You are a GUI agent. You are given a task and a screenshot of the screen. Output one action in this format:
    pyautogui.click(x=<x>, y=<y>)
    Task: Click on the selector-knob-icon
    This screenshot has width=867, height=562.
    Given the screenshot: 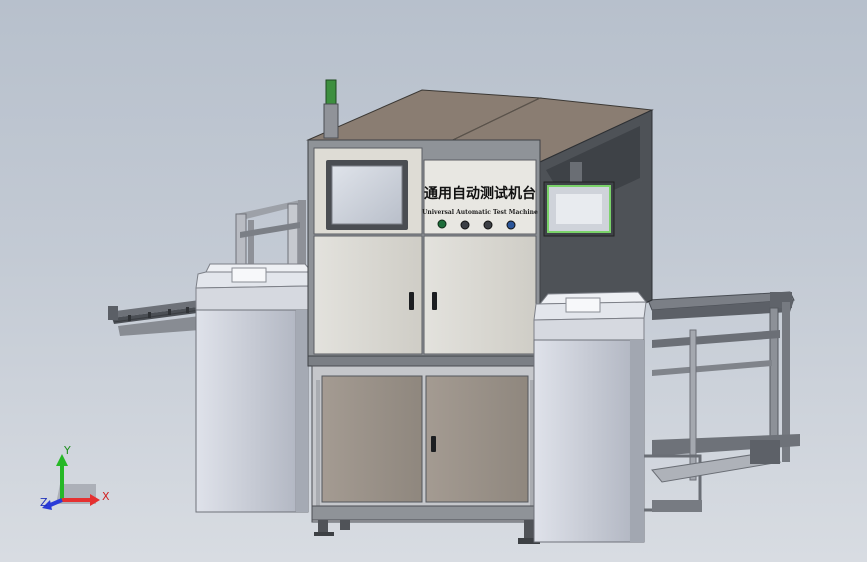 What is the action you would take?
    pyautogui.click(x=465, y=225)
    